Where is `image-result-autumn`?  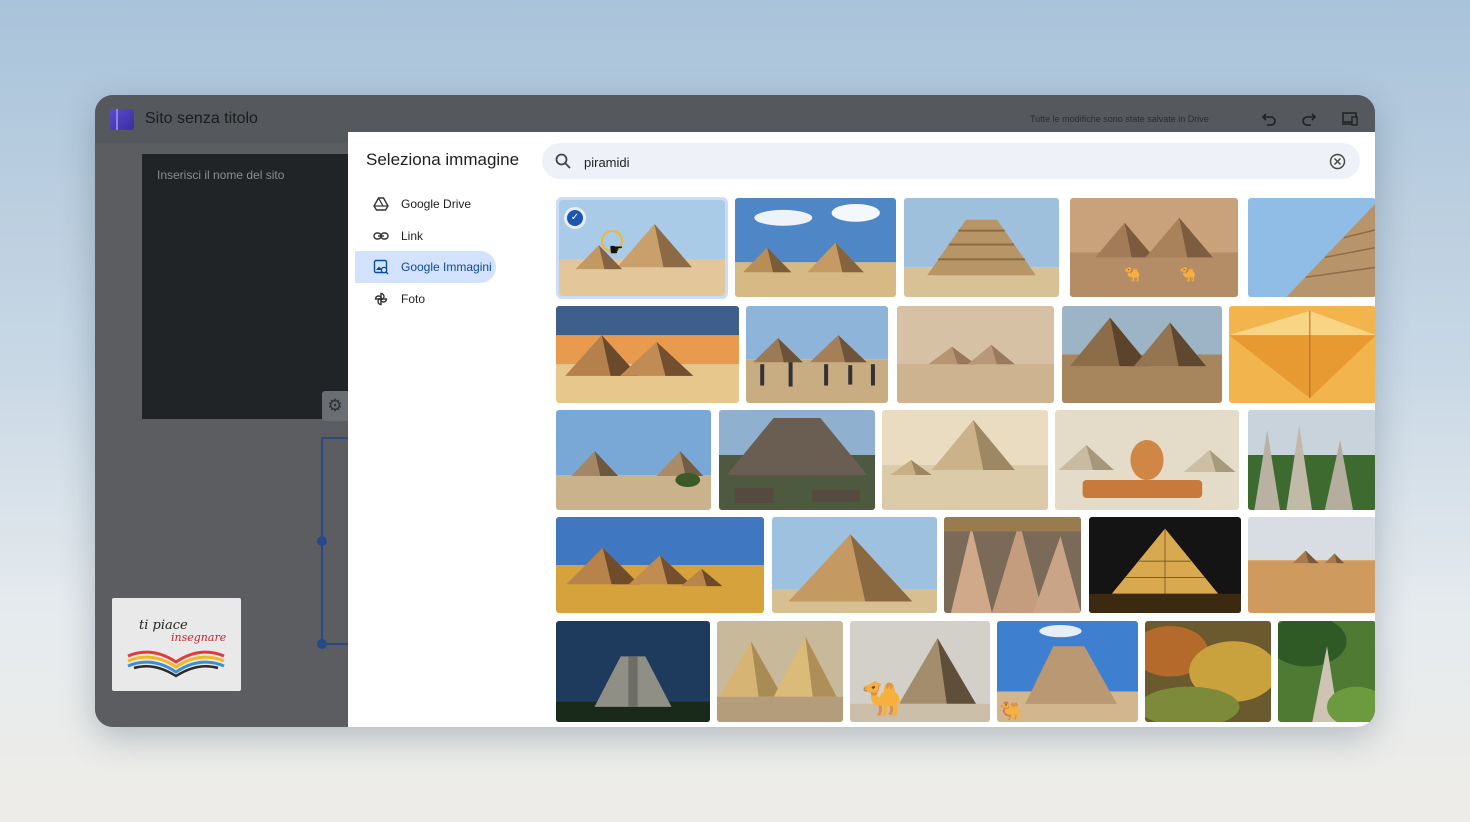 image-result-autumn is located at coordinates (1208, 671).